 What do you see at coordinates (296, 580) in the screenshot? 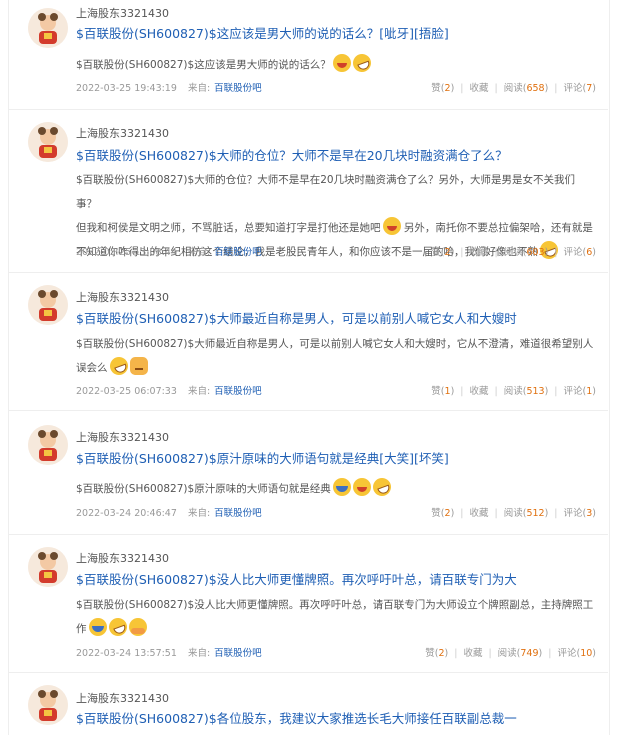
I see `post-title: $百联股份(SH600827)$没人比大师更懂牌照。再次呼吁叶总，请百联专门为大` at bounding box center [296, 580].